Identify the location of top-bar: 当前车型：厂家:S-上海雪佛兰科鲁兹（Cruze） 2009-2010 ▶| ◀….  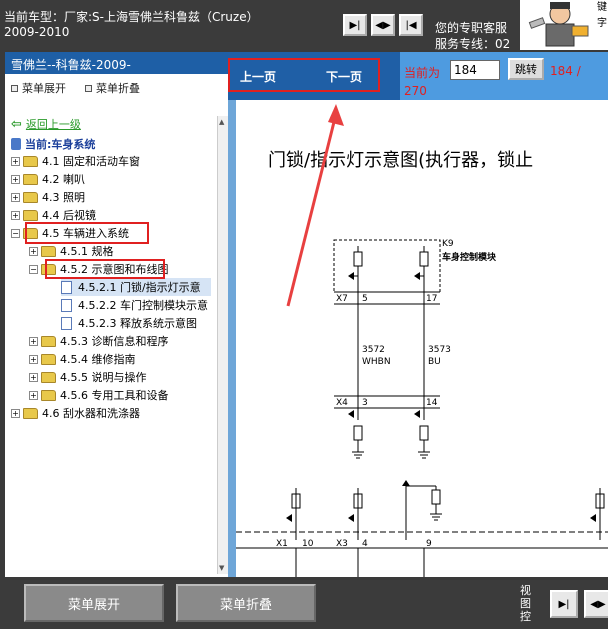
(304, 26).